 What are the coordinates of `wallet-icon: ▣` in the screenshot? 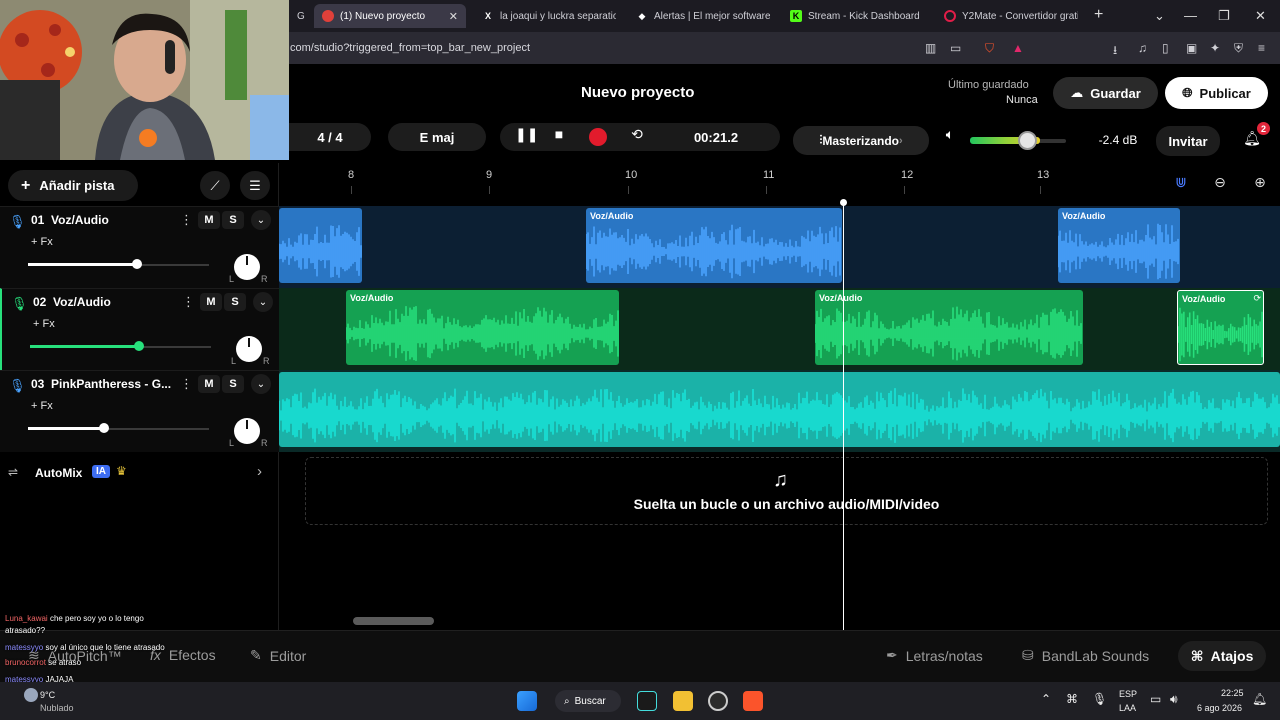 It's located at (1191, 48).